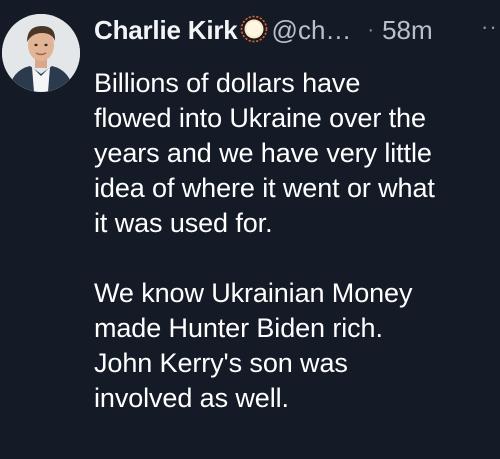 The image size is (500, 459). I want to click on profile-photo-icon, so click(41, 53).